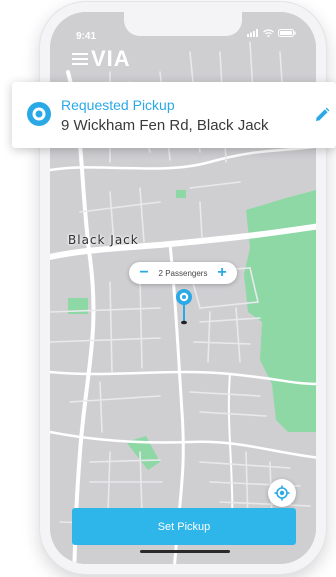 The width and height of the screenshot is (336, 577). Describe the element at coordinates (118, 105) in the screenshot. I see `pickup-title: Requested Pickup` at that location.